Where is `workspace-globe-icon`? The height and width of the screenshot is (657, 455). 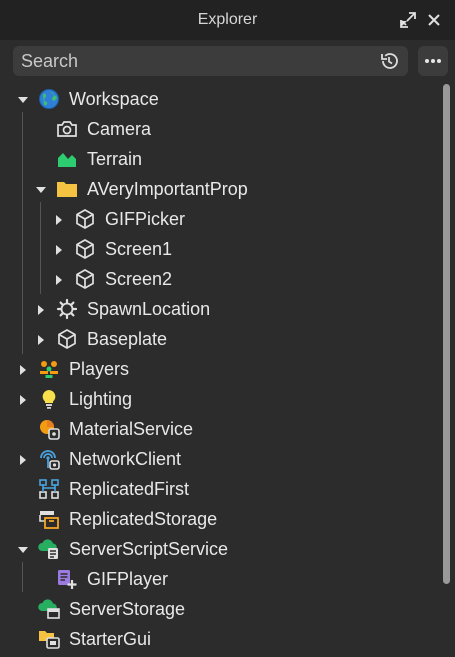 workspace-globe-icon is located at coordinates (49, 99).